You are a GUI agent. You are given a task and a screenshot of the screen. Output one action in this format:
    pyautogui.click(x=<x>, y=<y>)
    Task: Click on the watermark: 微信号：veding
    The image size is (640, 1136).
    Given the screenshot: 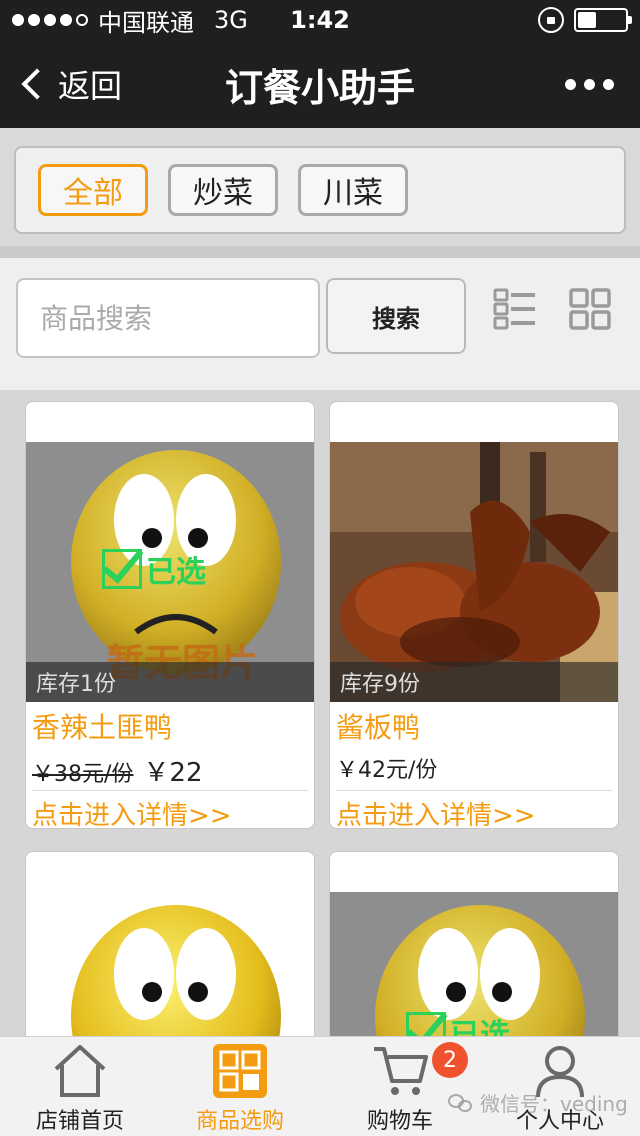 What is the action you would take?
    pyautogui.click(x=538, y=1102)
    